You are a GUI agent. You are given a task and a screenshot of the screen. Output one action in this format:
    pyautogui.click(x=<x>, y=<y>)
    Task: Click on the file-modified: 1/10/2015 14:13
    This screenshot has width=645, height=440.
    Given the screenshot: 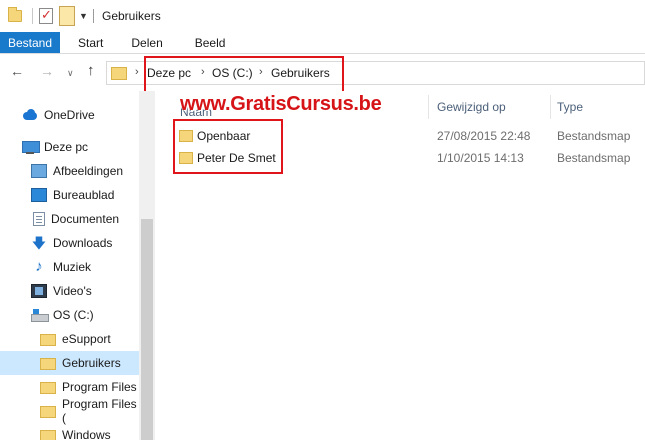 What is the action you would take?
    pyautogui.click(x=480, y=158)
    